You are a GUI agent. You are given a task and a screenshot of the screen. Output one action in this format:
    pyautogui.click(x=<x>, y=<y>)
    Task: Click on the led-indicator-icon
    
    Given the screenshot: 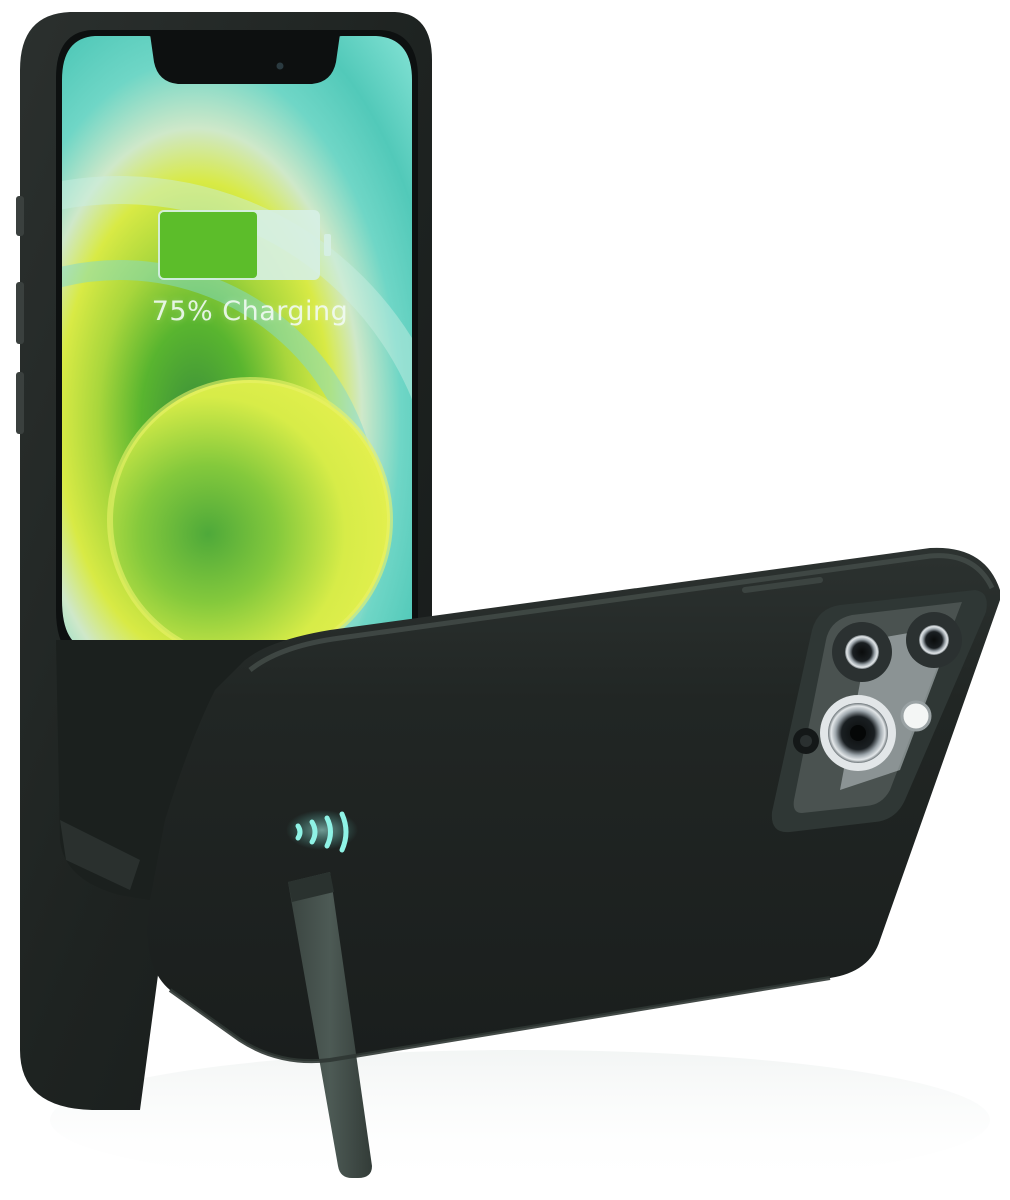 What is the action you would take?
    pyautogui.click(x=322, y=831)
    